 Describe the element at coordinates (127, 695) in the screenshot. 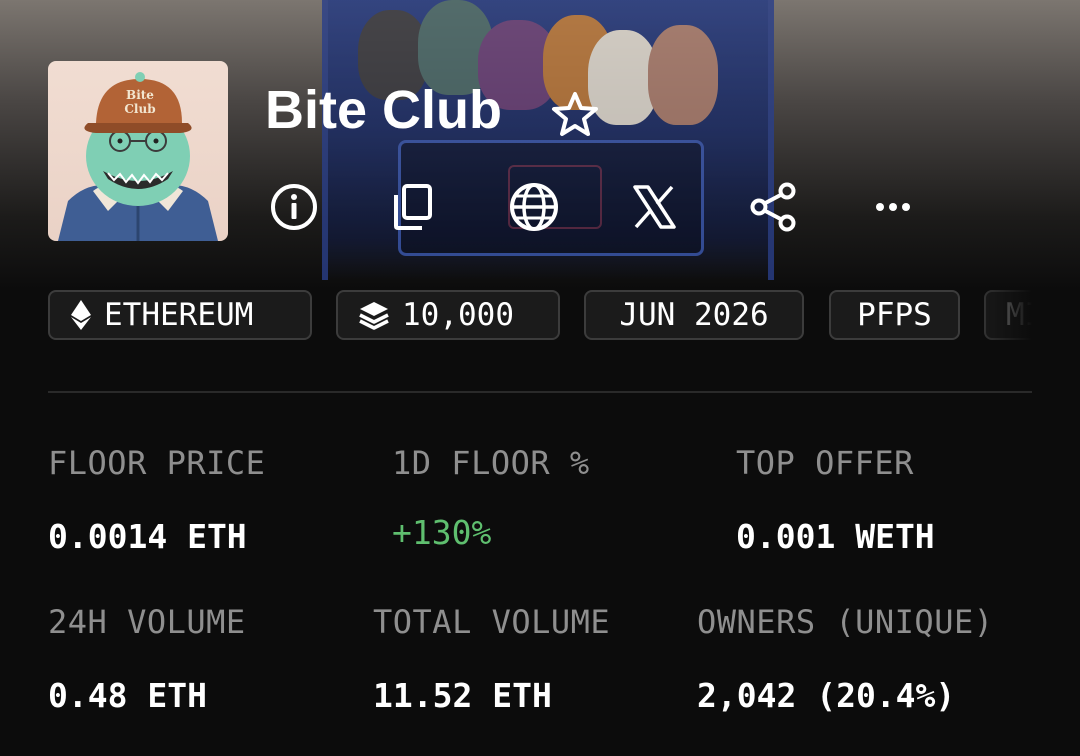

I see `volume-24h-value: 0.48 ETH` at that location.